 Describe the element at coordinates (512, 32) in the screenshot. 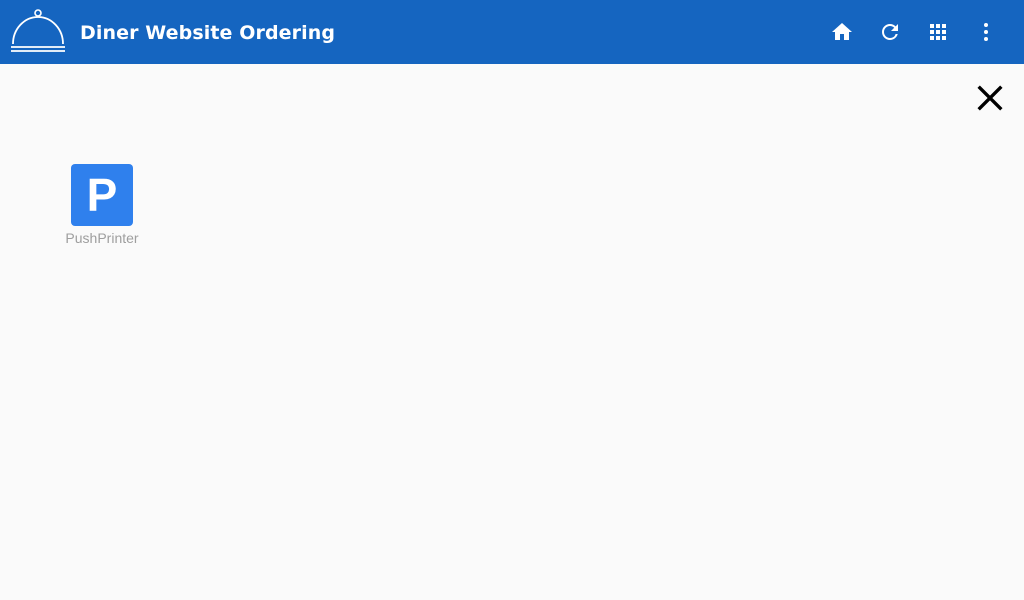

I see `app-bar: Diner Website Ordering` at that location.